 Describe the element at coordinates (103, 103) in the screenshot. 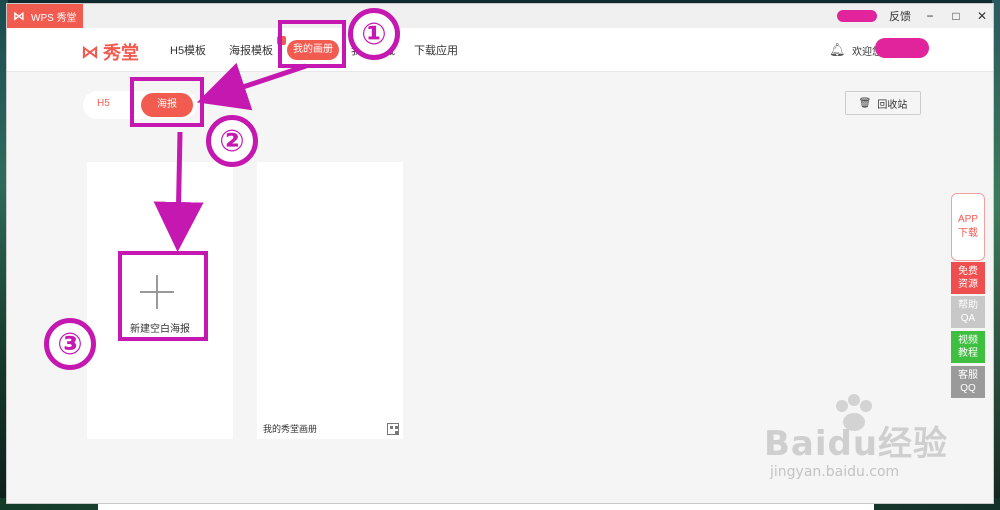

I see `tab-h5: H5` at that location.